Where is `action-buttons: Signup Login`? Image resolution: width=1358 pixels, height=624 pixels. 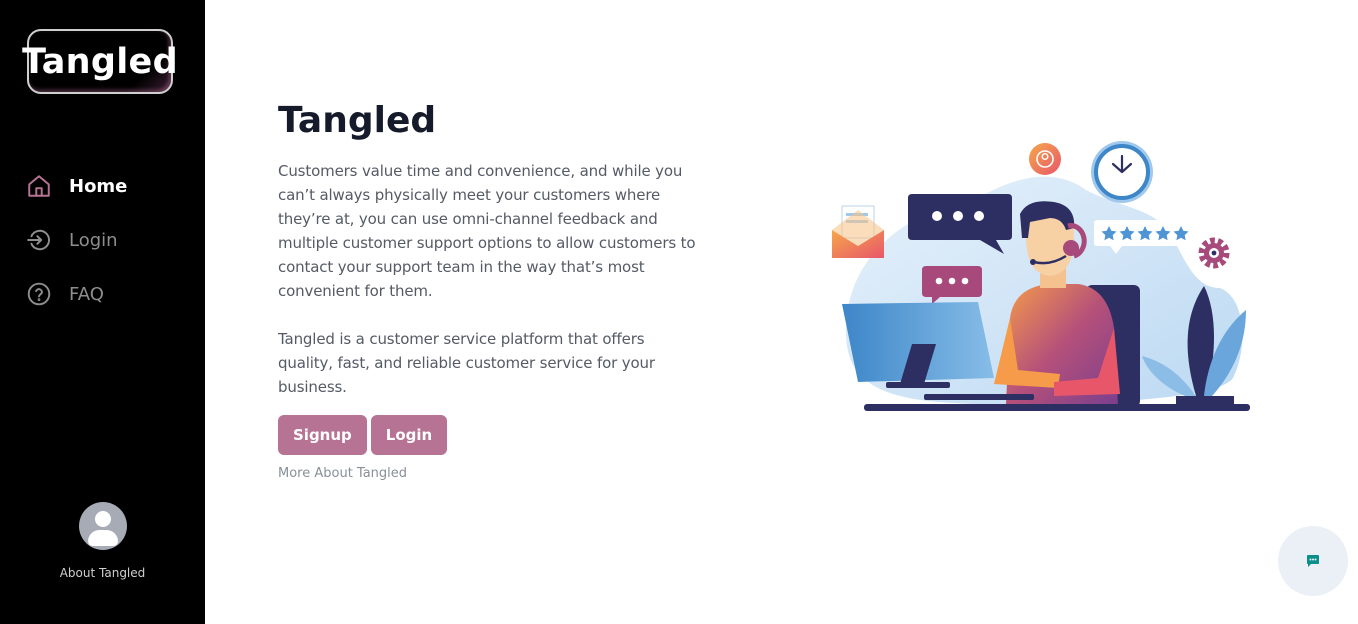
action-buttons: Signup Login is located at coordinates (488, 435).